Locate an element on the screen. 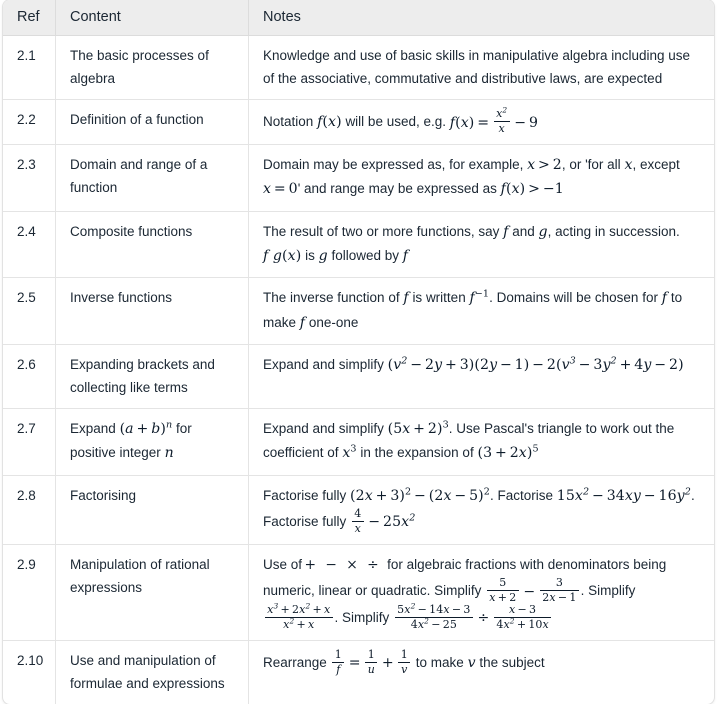  math-expression: (5x +2)3 is located at coordinates (418, 428).